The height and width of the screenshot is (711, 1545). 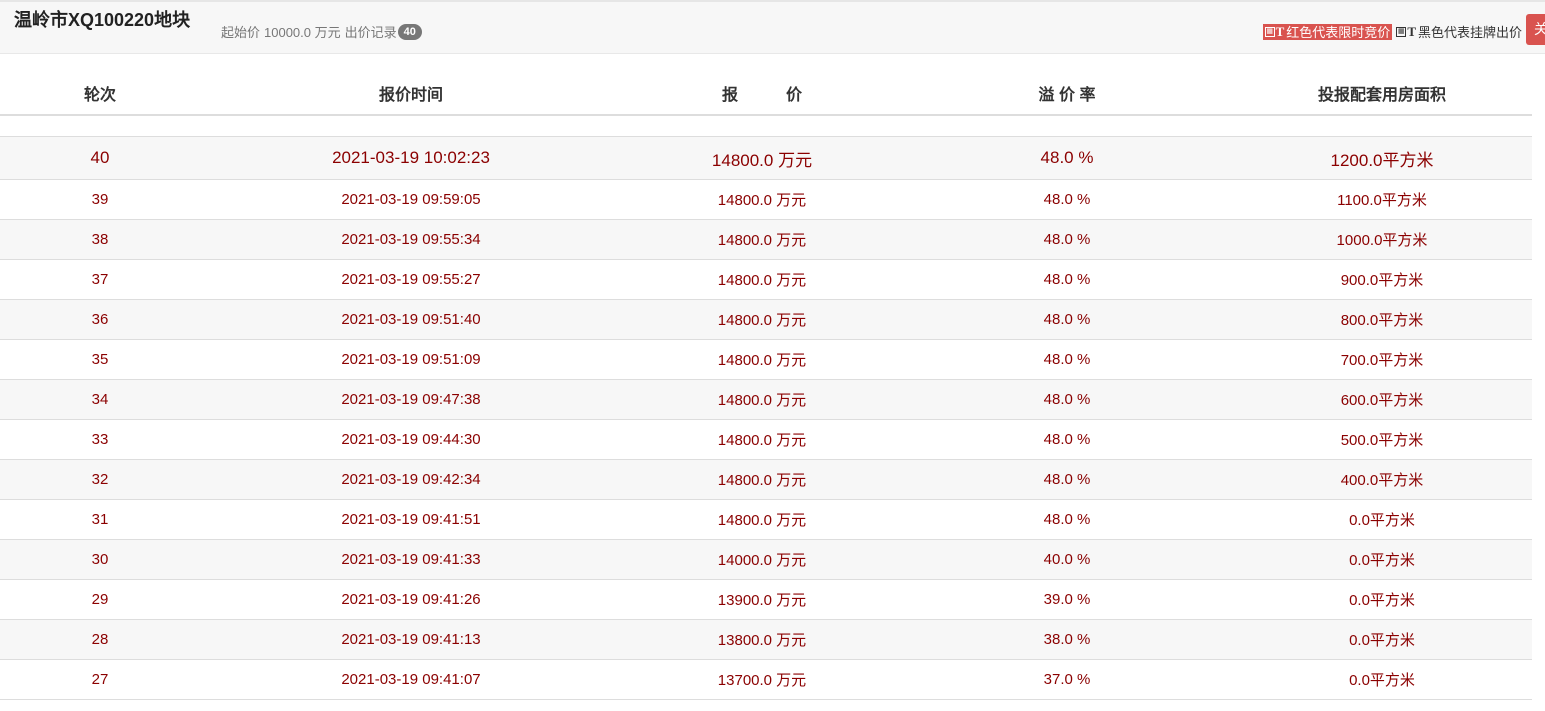 What do you see at coordinates (100, 199) in the screenshot?
I see `round-cell: 39` at bounding box center [100, 199].